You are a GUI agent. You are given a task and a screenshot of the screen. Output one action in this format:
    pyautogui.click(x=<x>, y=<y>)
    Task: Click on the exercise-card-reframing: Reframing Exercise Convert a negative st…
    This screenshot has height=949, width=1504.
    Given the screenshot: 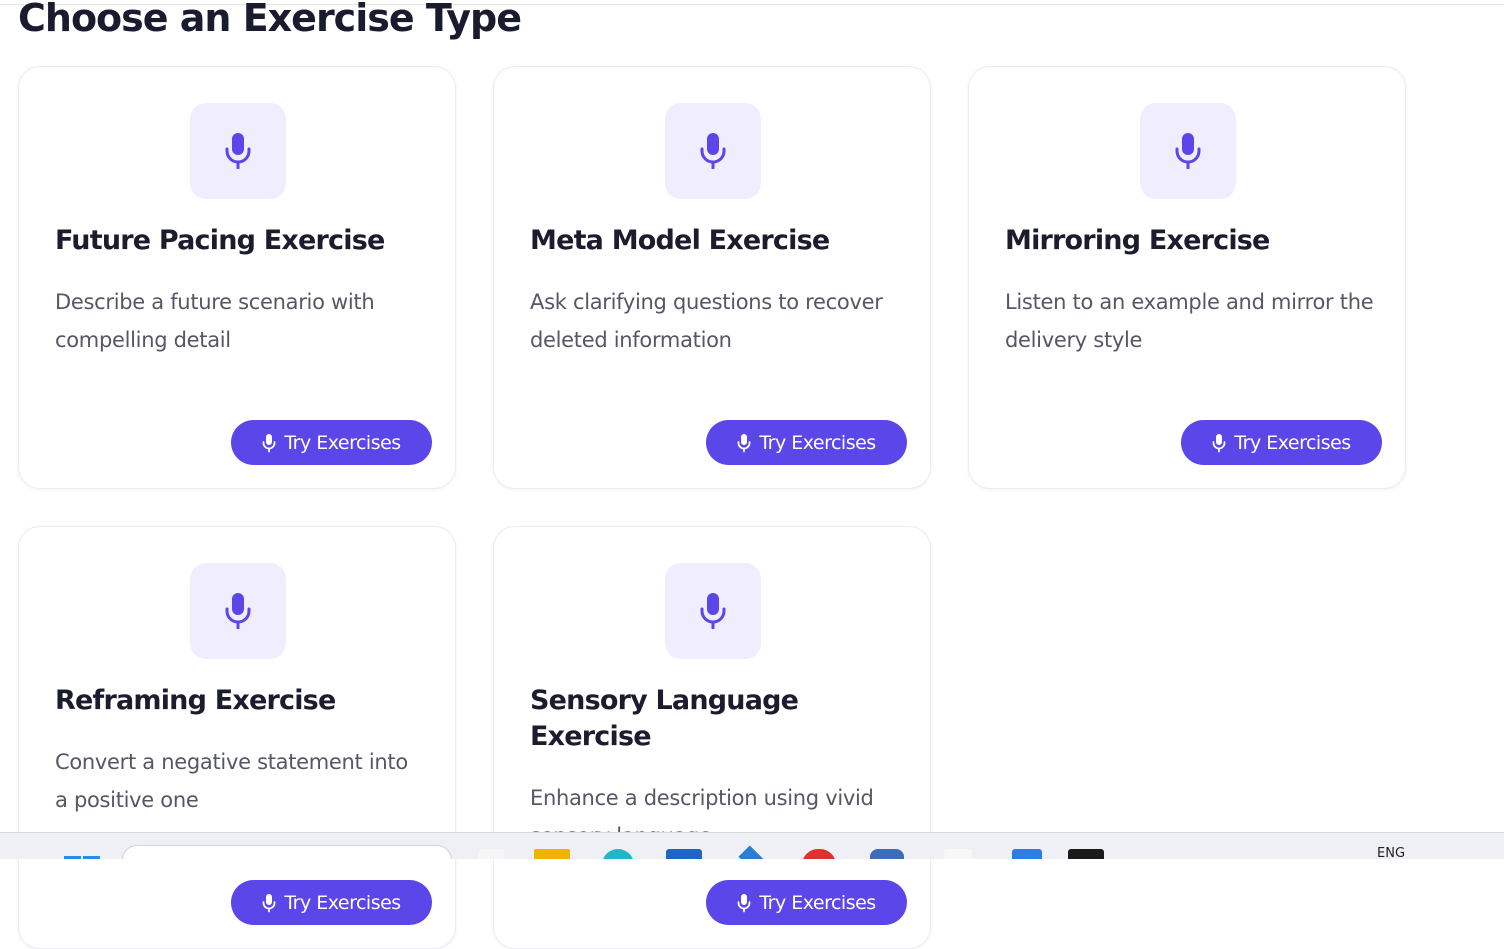 What is the action you would take?
    pyautogui.click(x=237, y=737)
    